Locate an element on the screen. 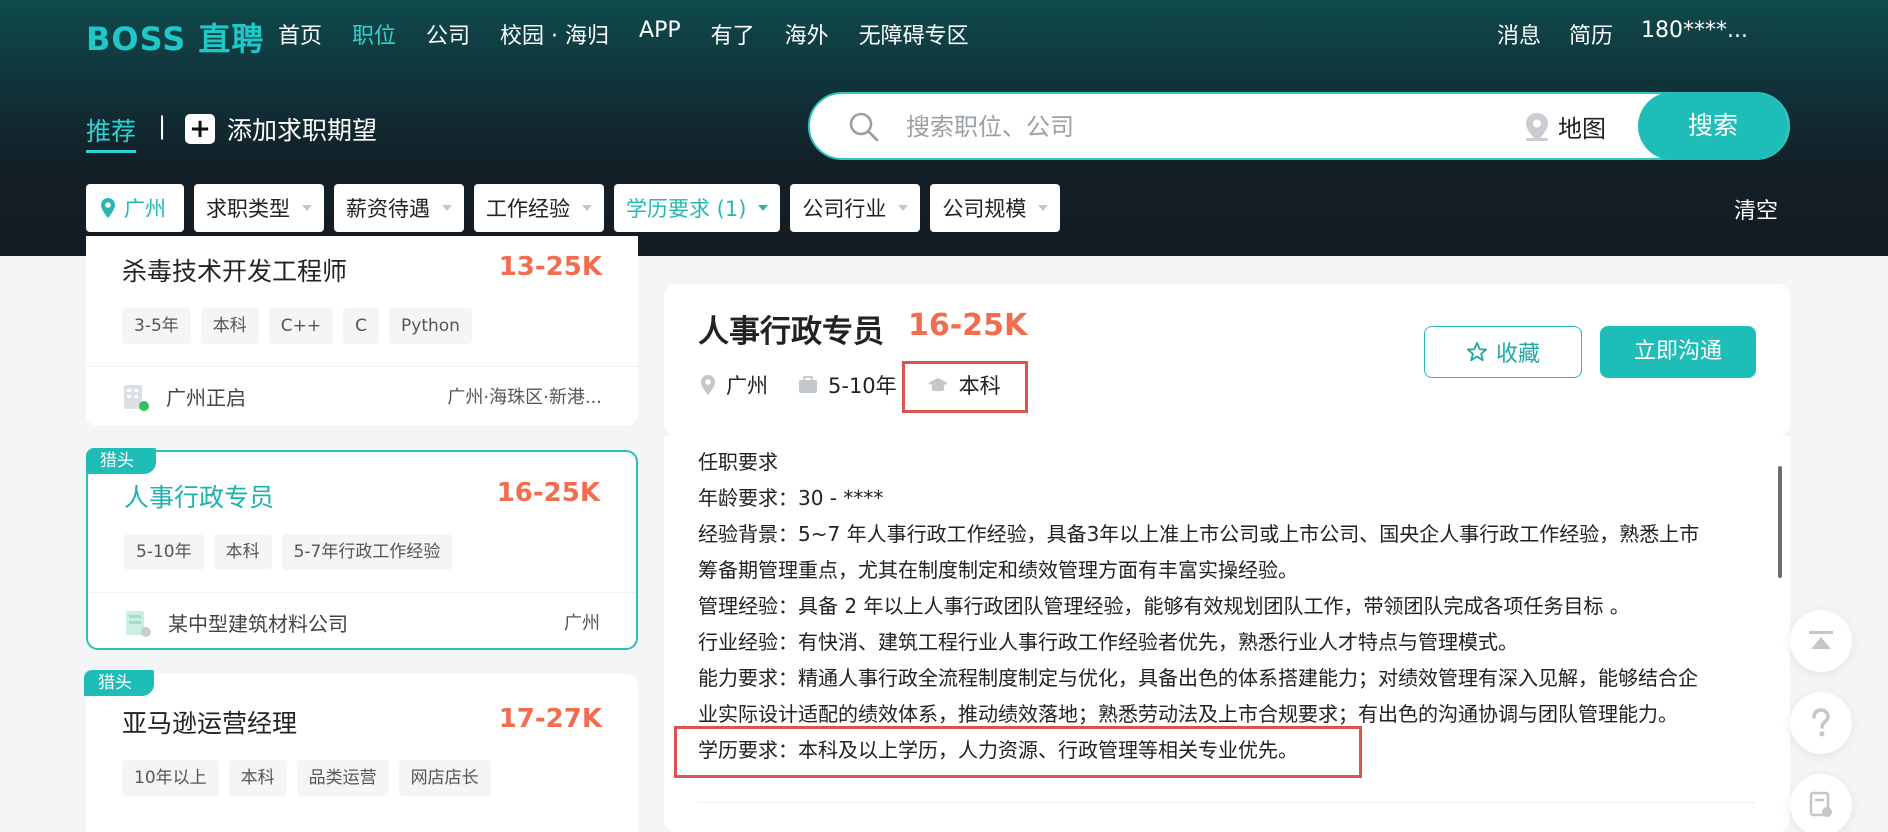 The image size is (1888, 832). detail-experience: 5-10年 is located at coordinates (847, 385).